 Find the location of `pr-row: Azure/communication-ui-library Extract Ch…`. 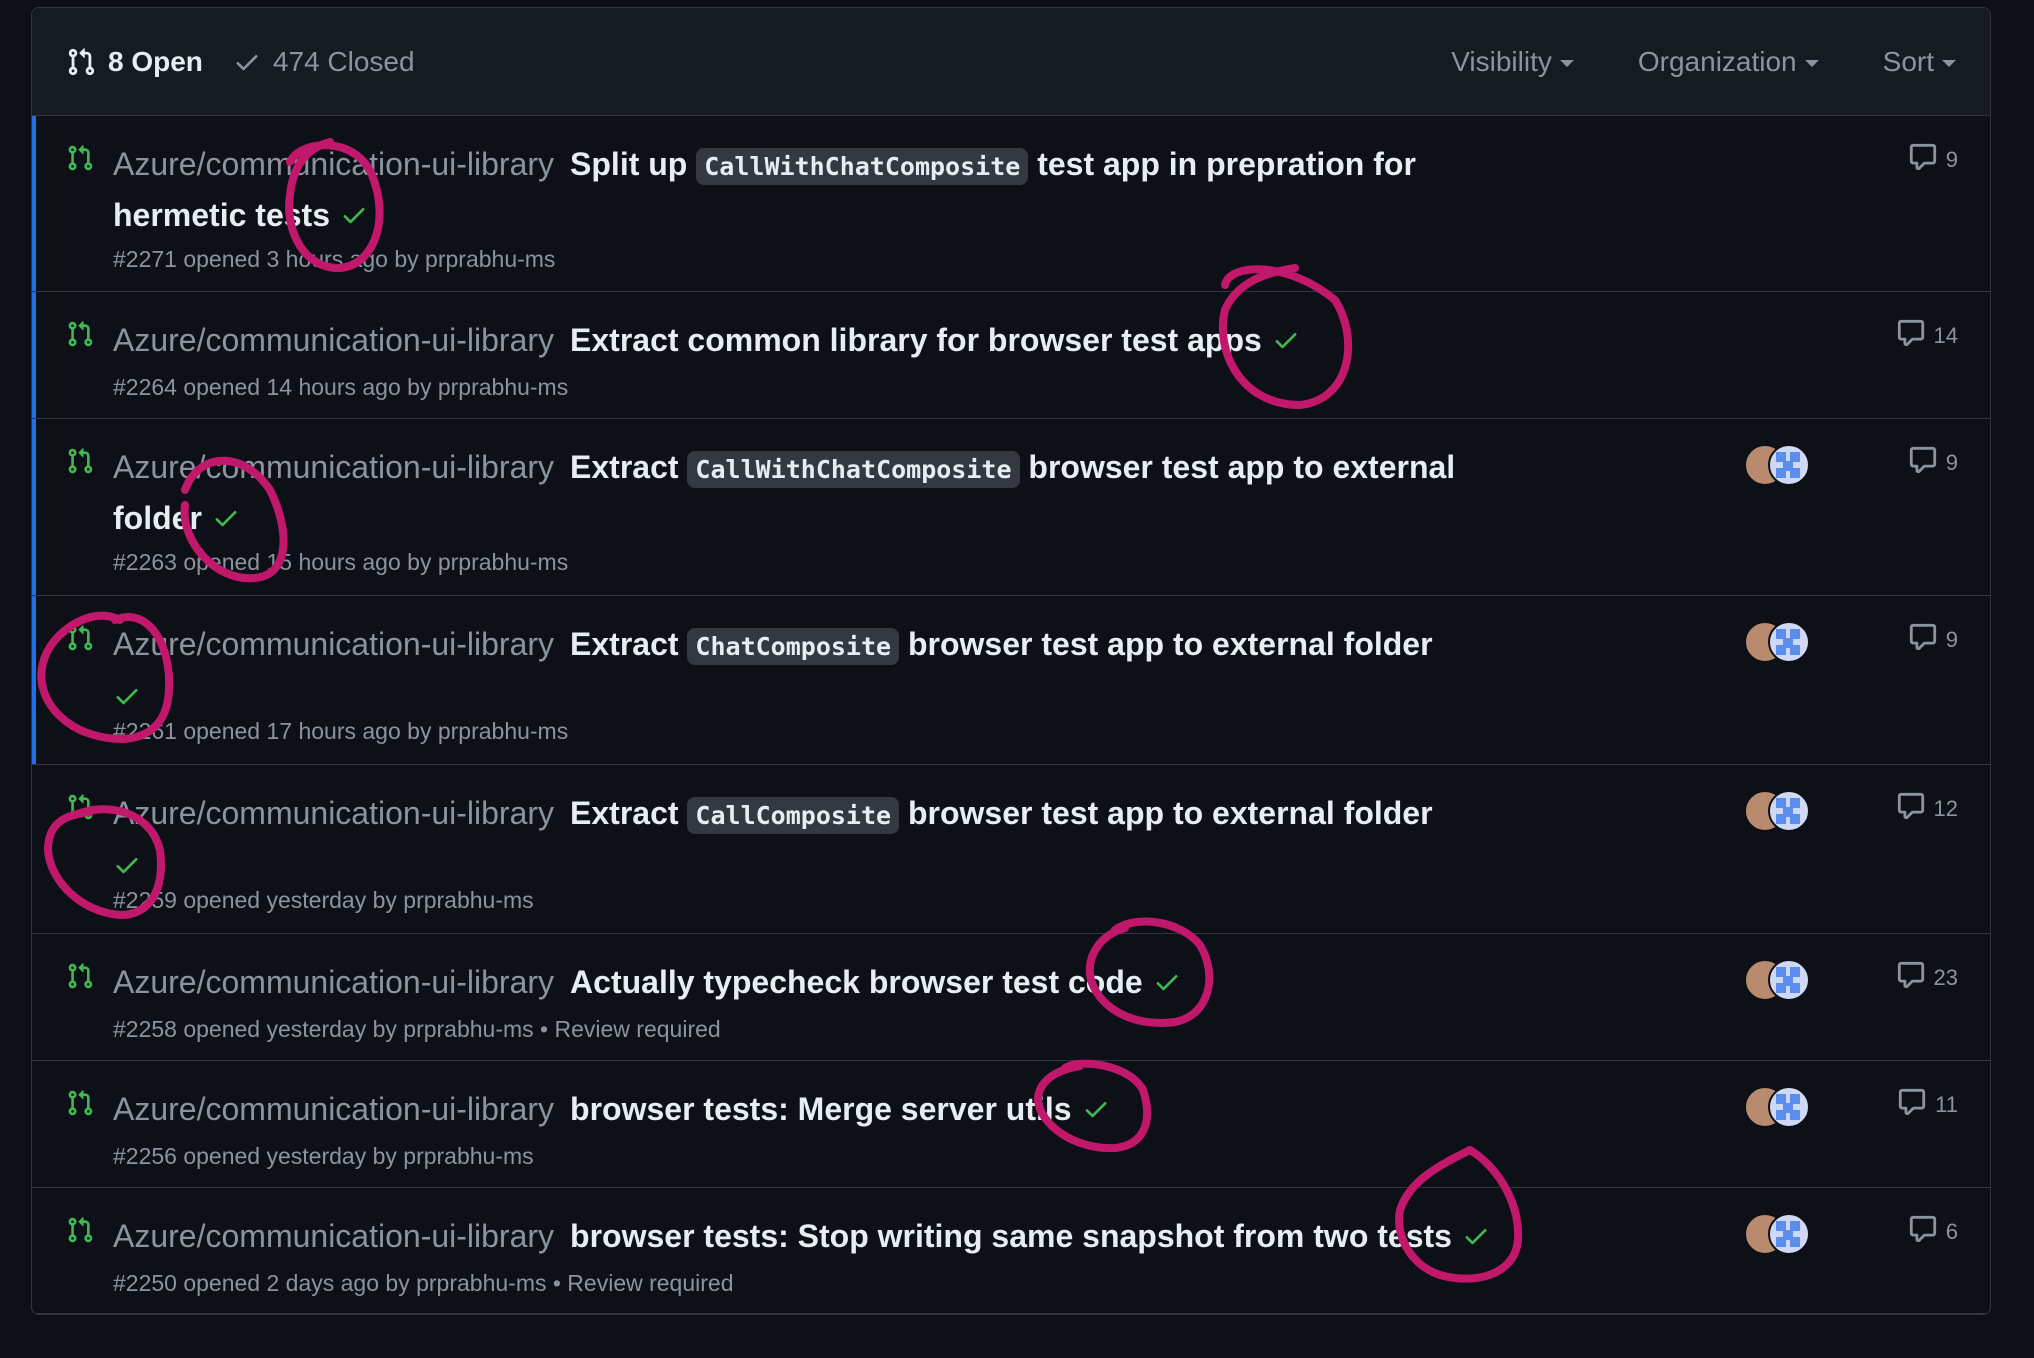

pr-row: Azure/communication-ui-library Extract Ch… is located at coordinates (1011, 680).